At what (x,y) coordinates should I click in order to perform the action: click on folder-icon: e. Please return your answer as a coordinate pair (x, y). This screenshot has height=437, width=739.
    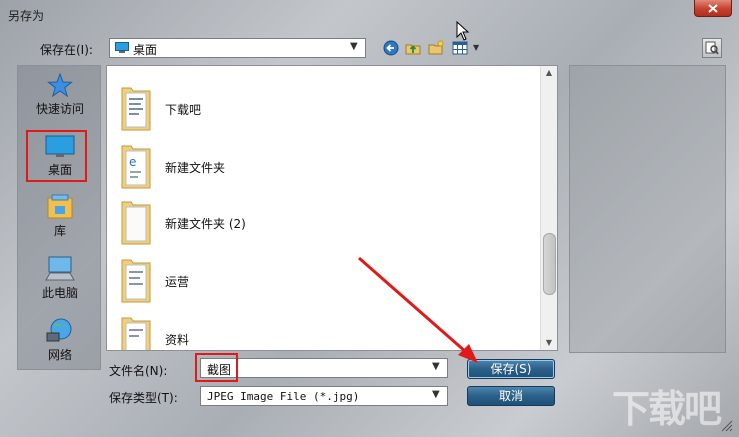
    Looking at the image, I should click on (136, 167).